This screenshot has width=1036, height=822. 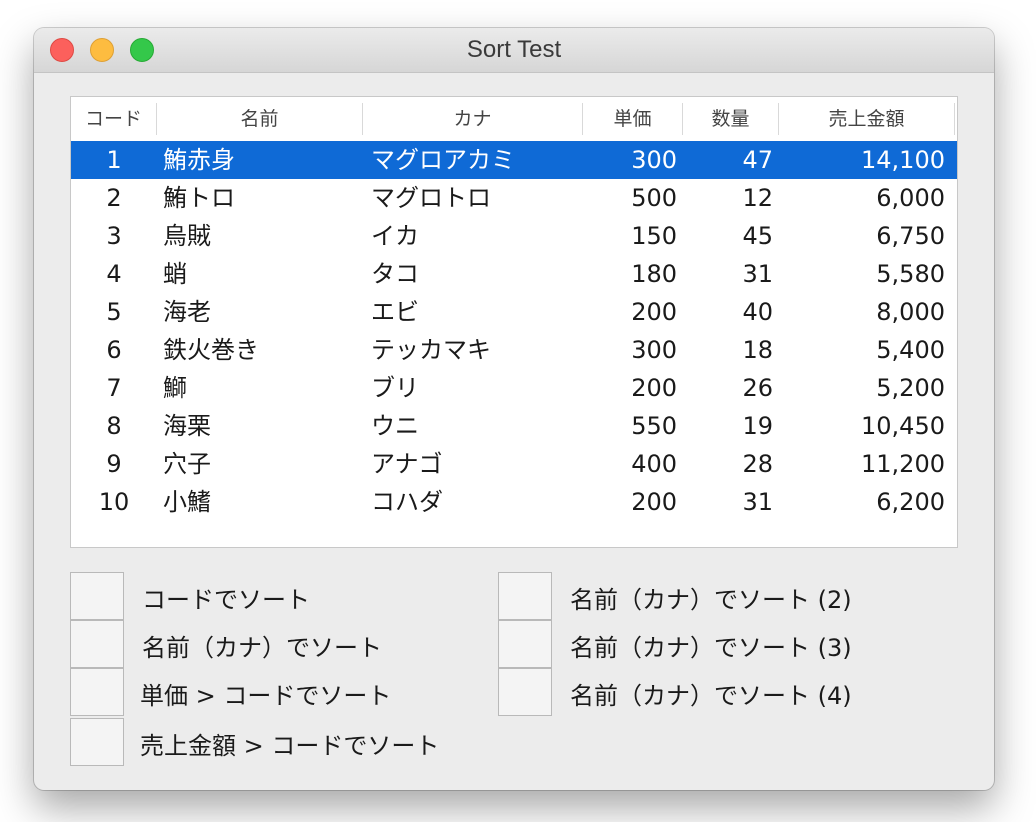 What do you see at coordinates (514, 502) in the screenshot?
I see `table-row: 10 小鰭 コハダ 200 31 6,200` at bounding box center [514, 502].